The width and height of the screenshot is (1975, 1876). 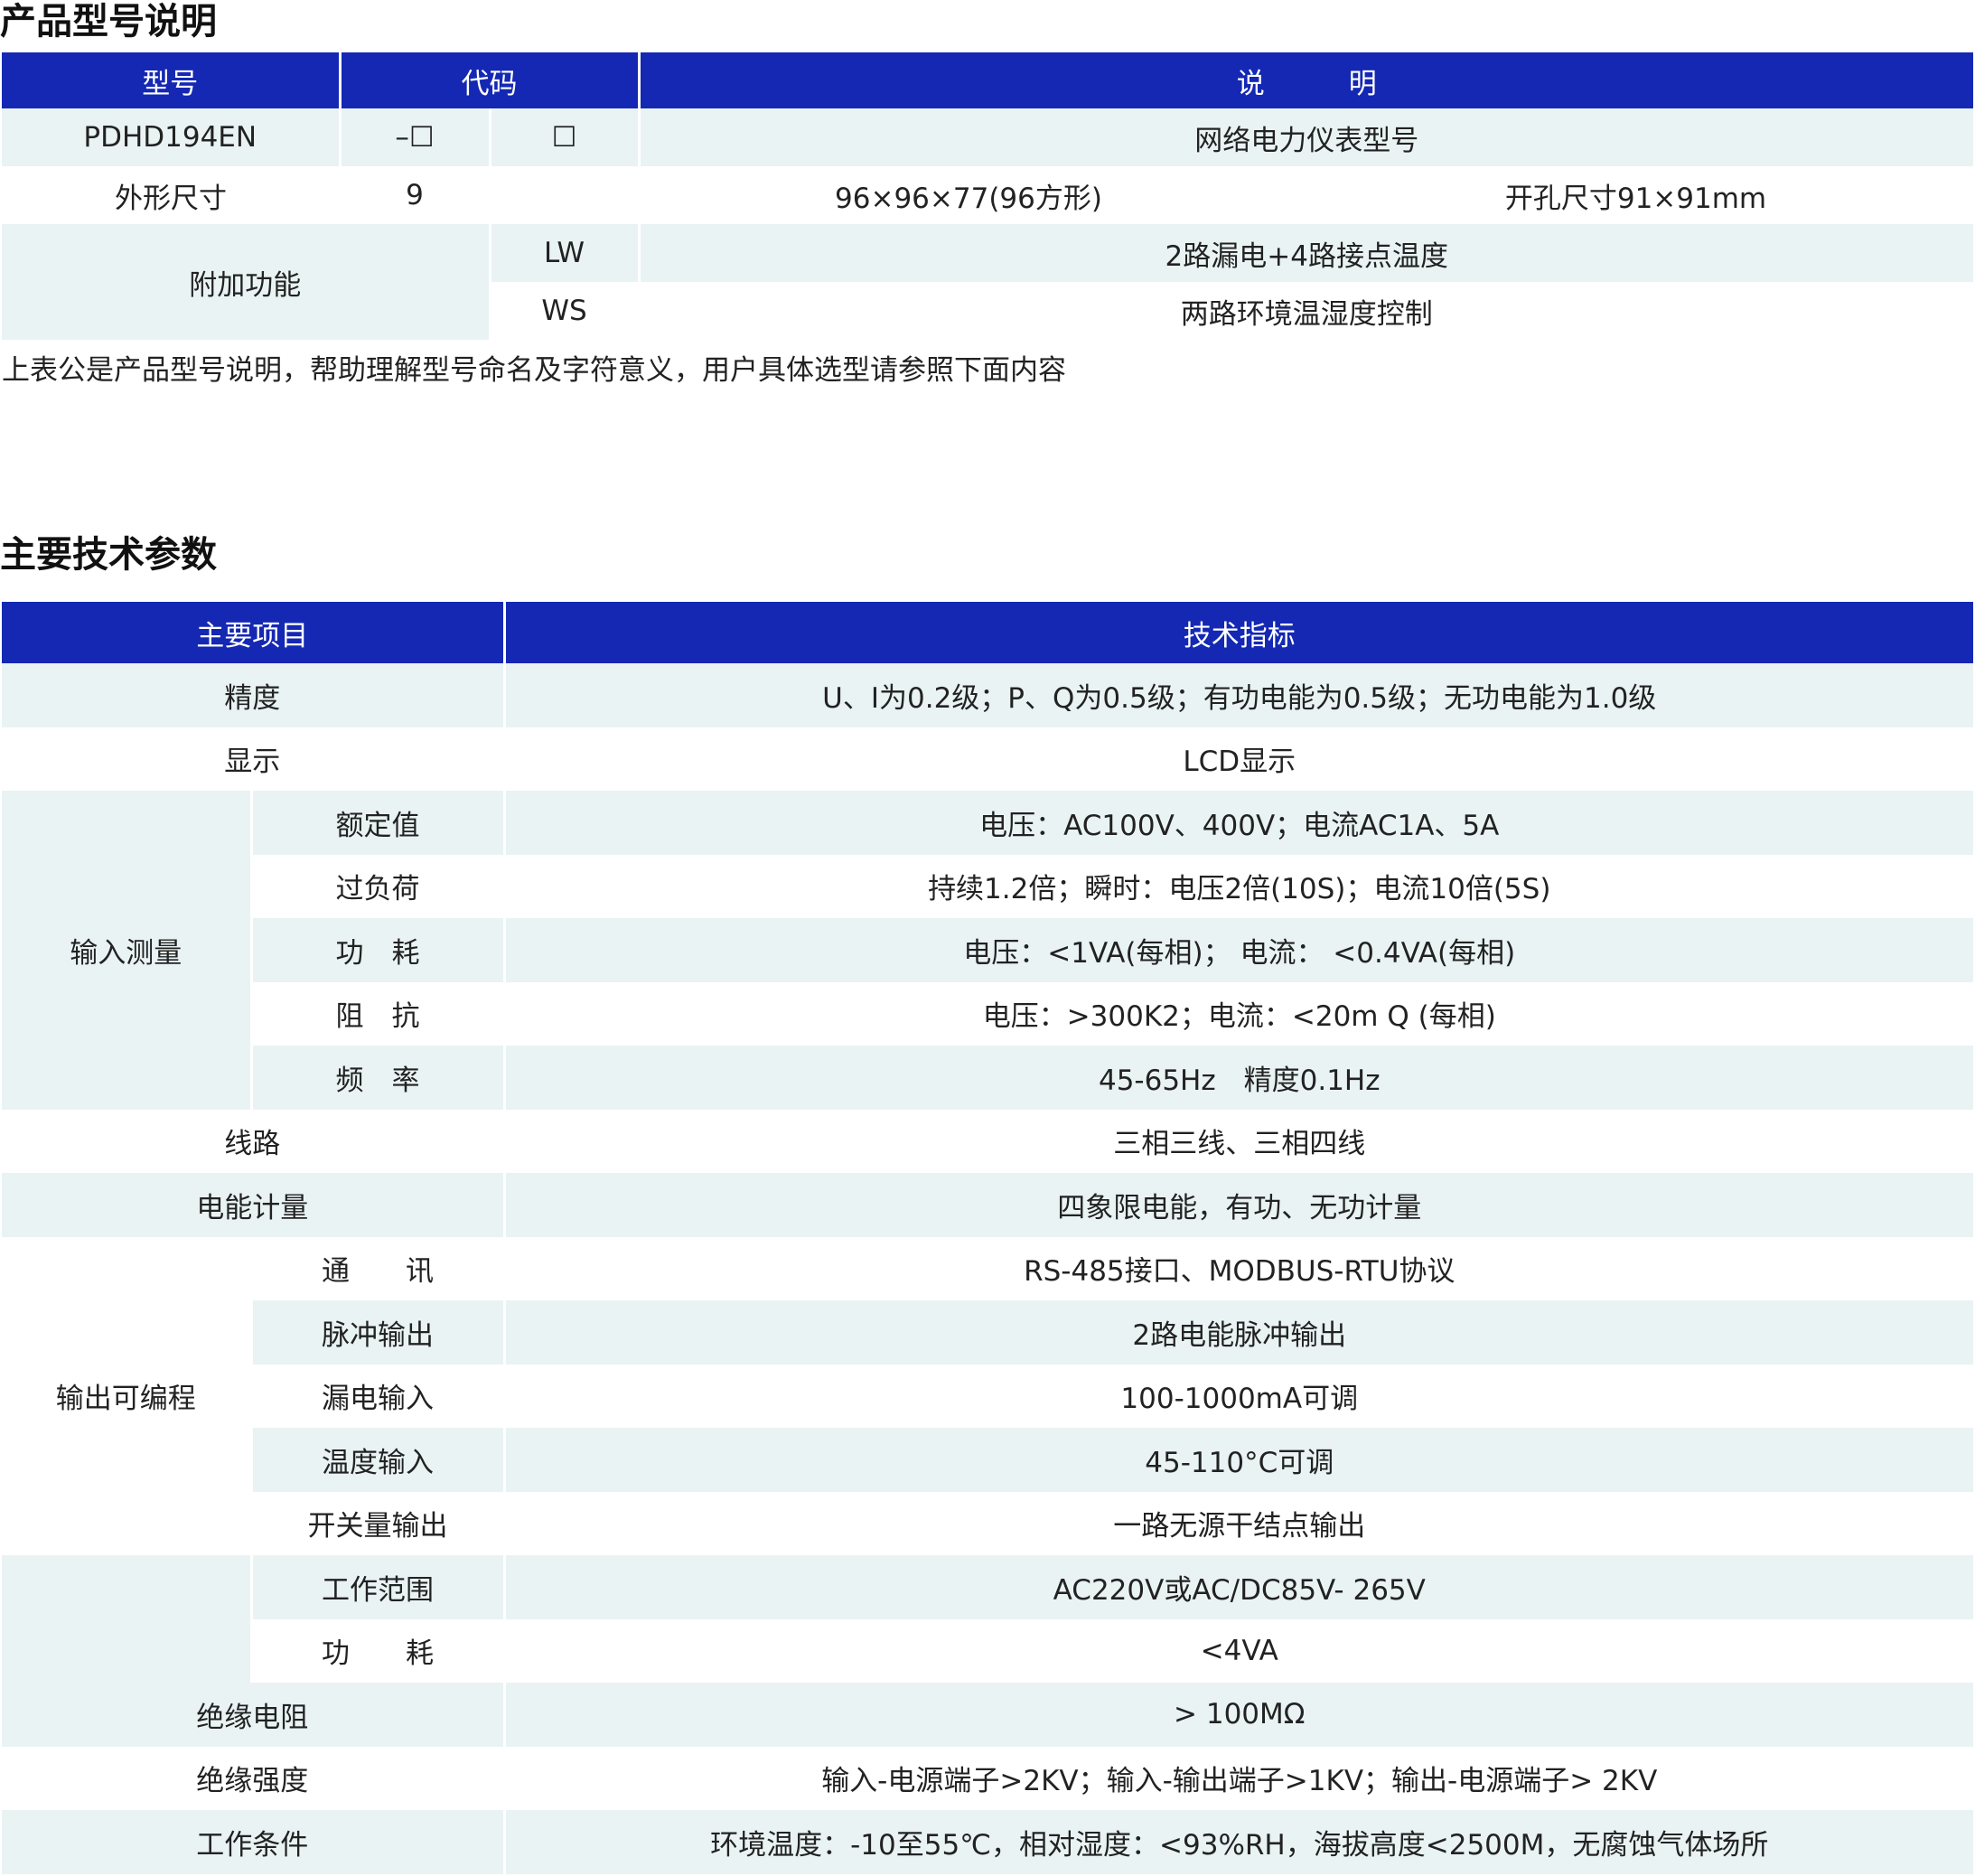 I want to click on addon-desc: 两路环境温湿度控制, so click(x=1305, y=311).